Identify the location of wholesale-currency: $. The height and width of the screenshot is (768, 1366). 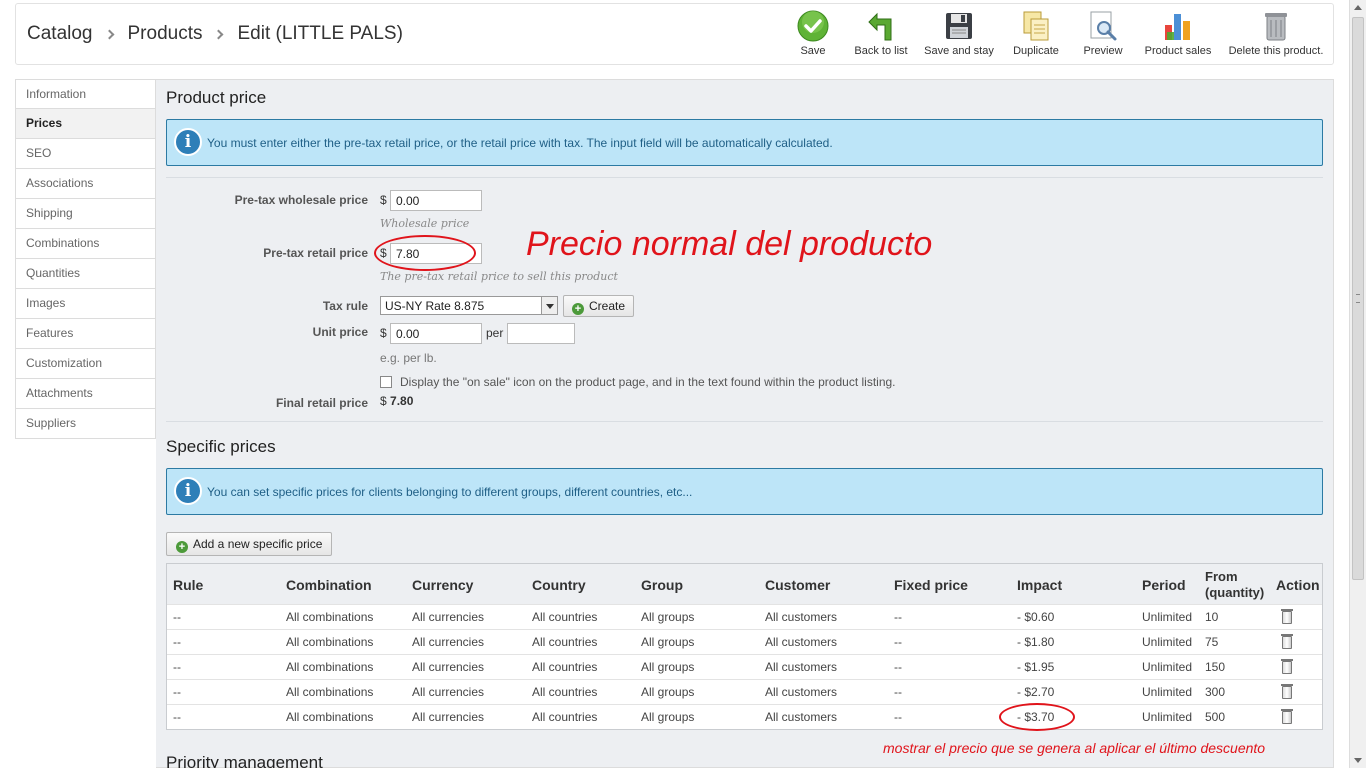
(383, 200).